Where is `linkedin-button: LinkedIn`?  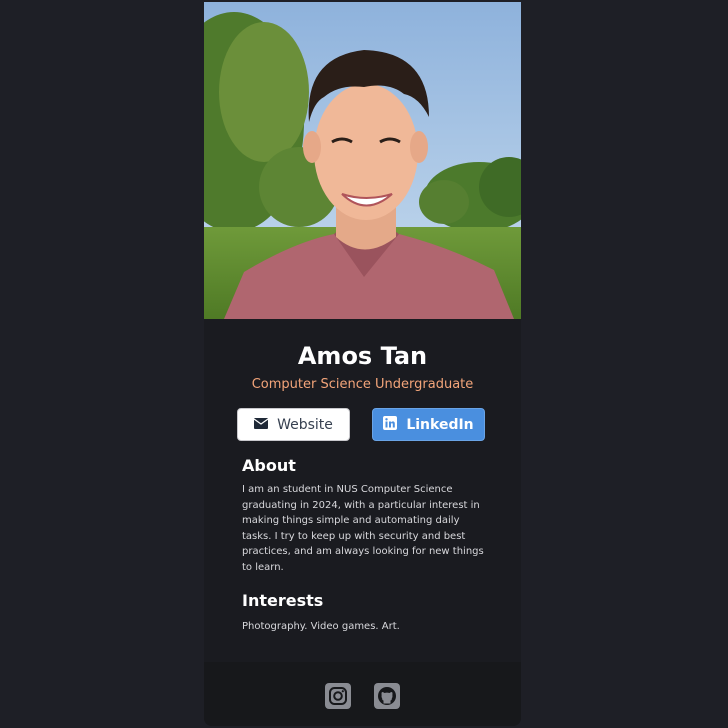
linkedin-button: LinkedIn is located at coordinates (428, 424).